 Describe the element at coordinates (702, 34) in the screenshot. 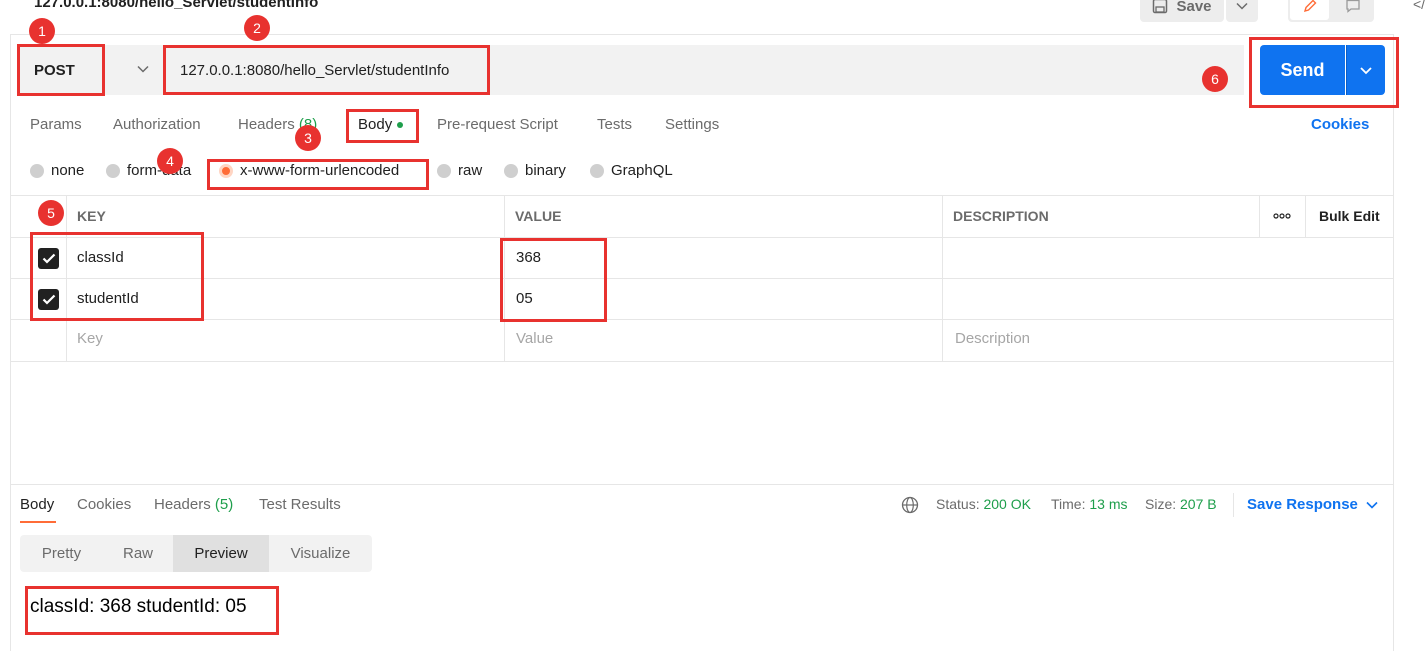

I see `divider` at that location.